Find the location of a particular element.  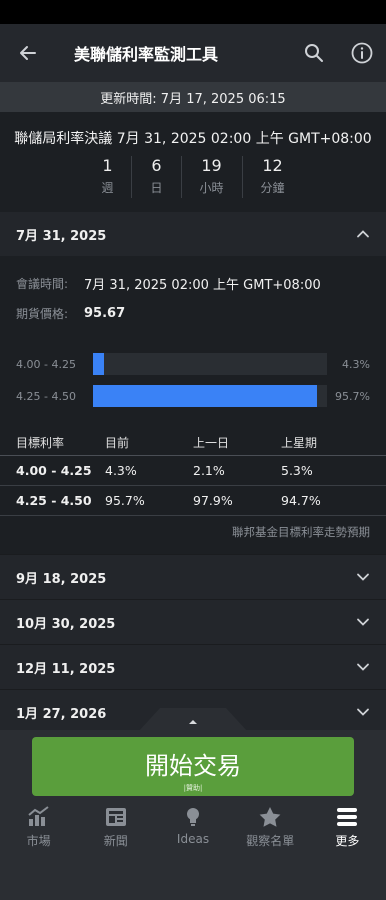

meeting-time-value: 7月 31, 2025 02:00 上午 GMT+08:00 is located at coordinates (202, 285).